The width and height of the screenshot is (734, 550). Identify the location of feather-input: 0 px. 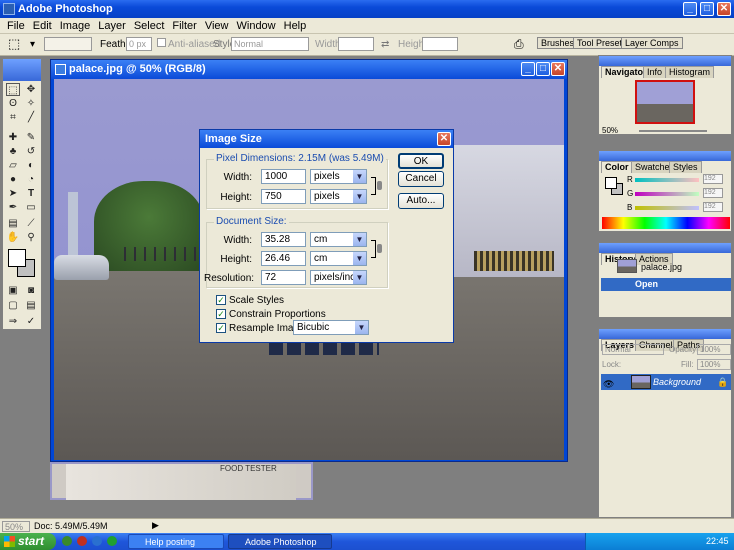
(139, 44).